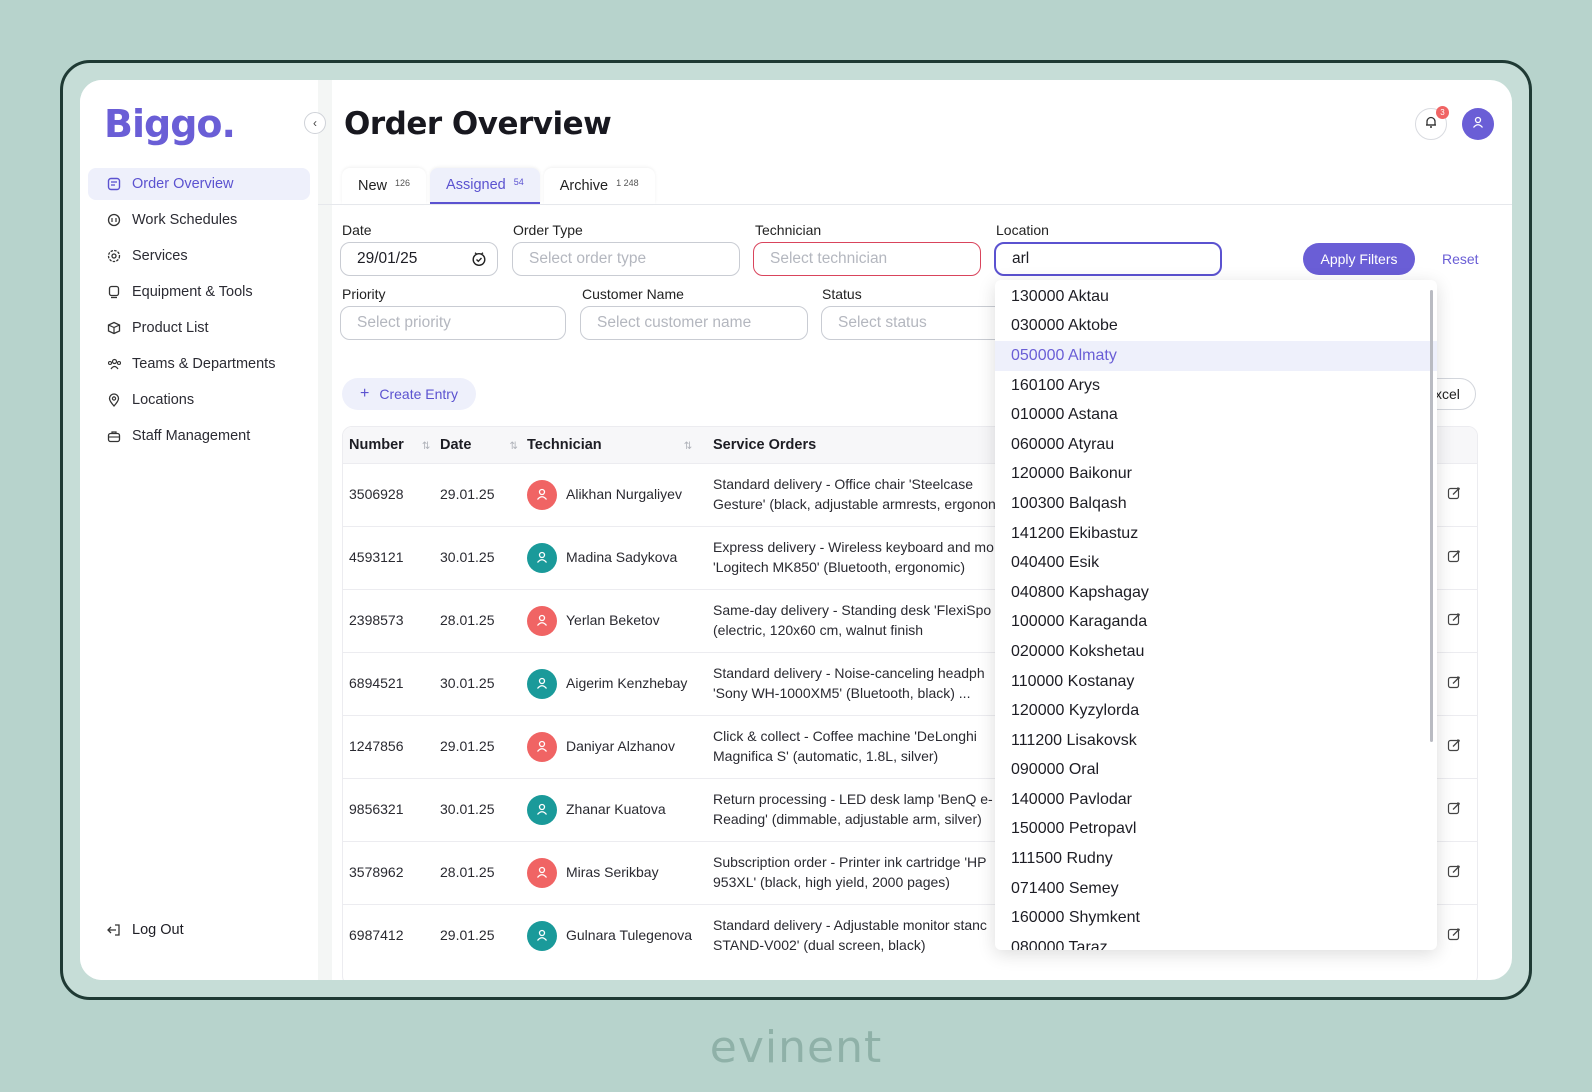  Describe the element at coordinates (1359, 259) in the screenshot. I see `apply-filters-button: Apply Filters` at that location.